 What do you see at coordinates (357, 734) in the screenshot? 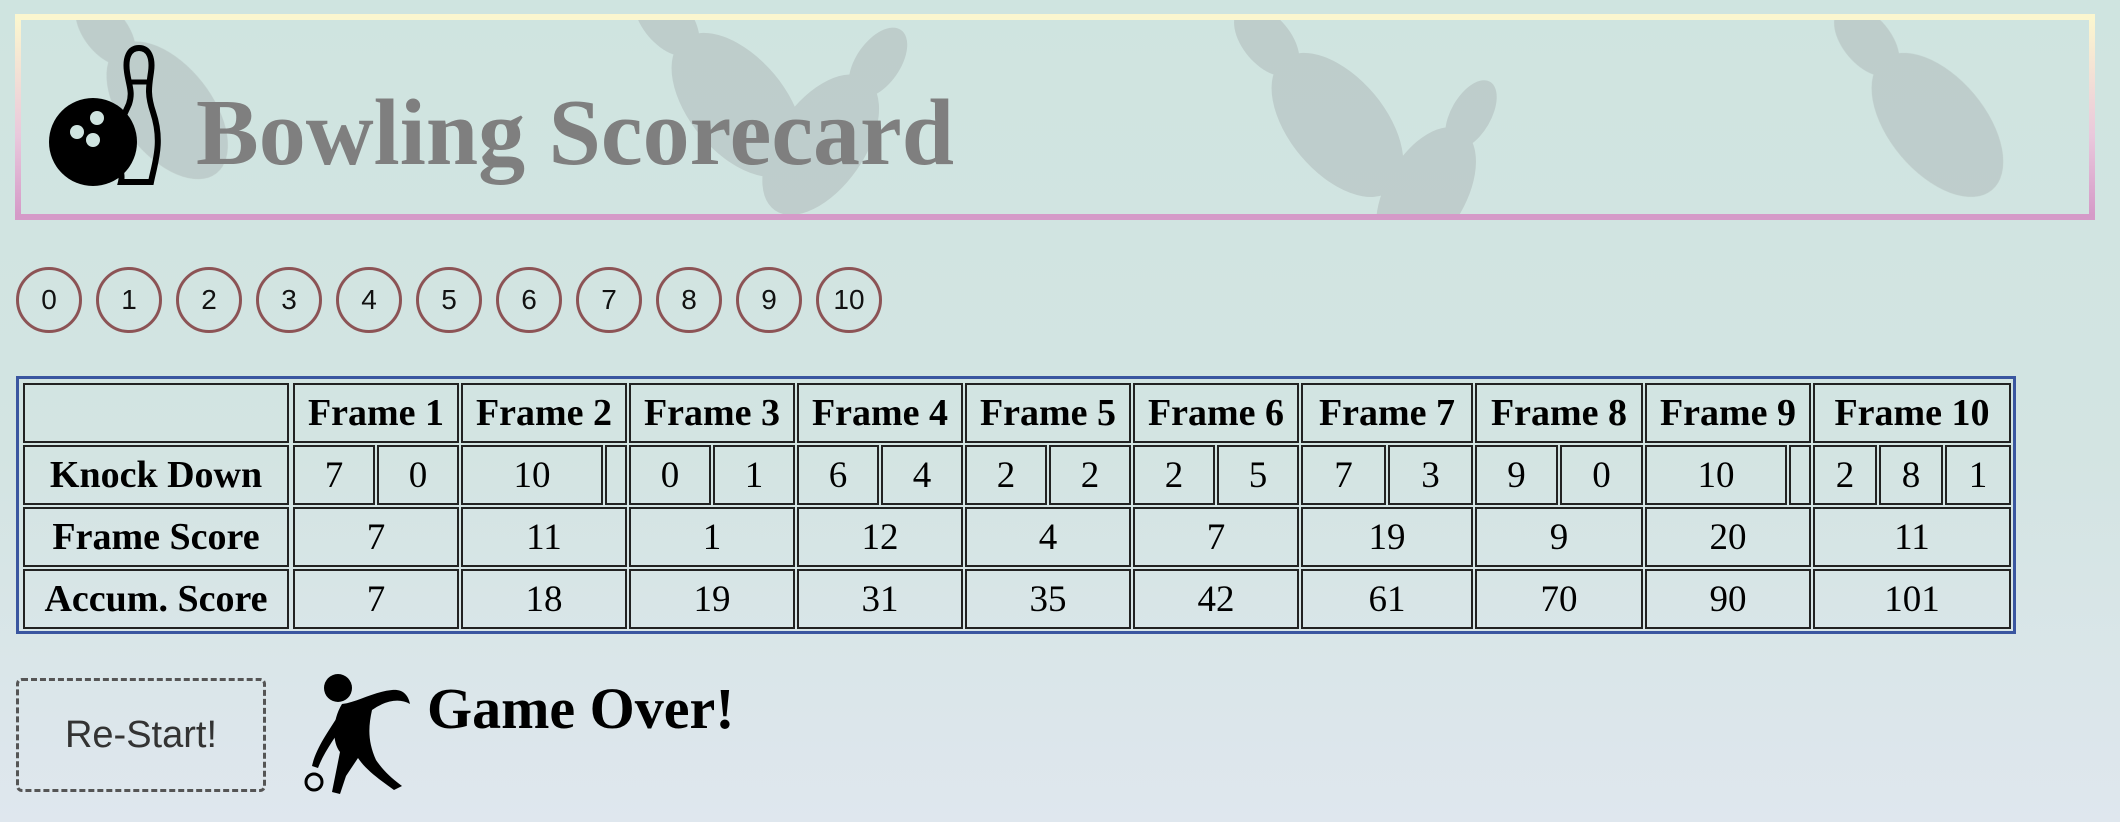
I see `bowler-icon` at bounding box center [357, 734].